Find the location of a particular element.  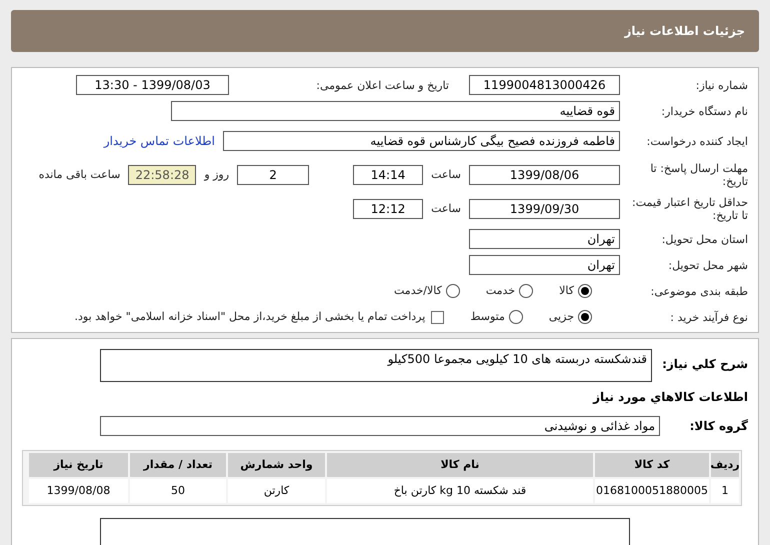

input-field: فاطمه فروزنده فصیح بیگی کارشناس قوه قضاییه is located at coordinates (421, 141).